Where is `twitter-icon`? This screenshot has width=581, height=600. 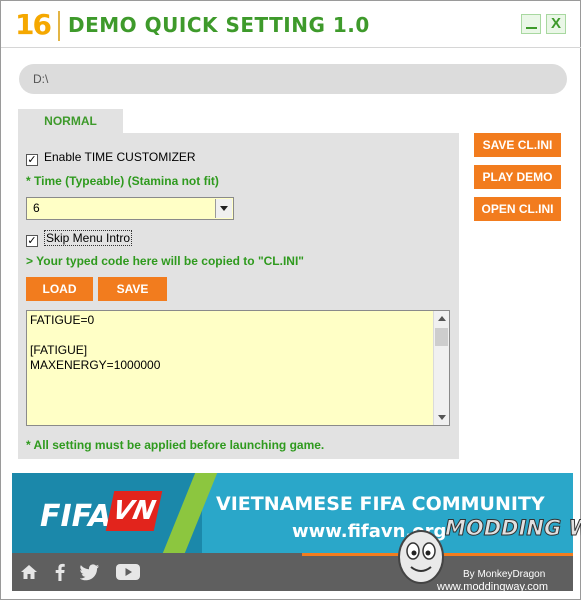 twitter-icon is located at coordinates (90, 572).